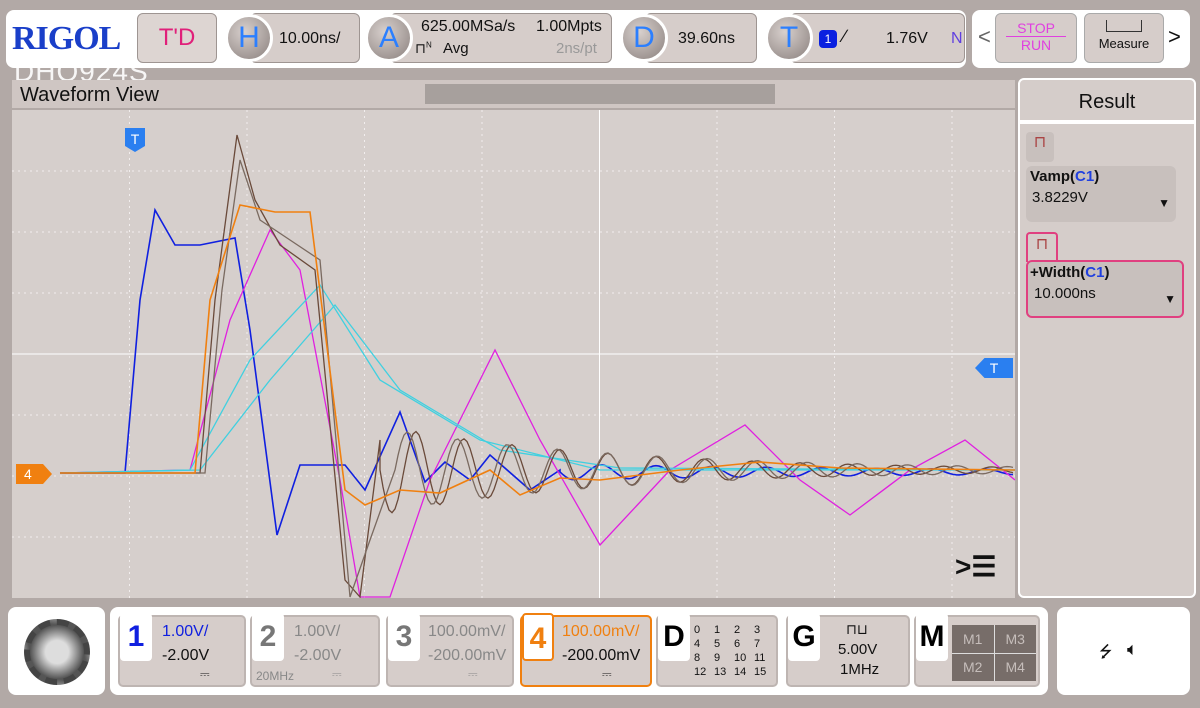 This screenshot has height=708, width=1200. Describe the element at coordinates (697, 644) in the screenshot. I see `digital-bit: 4` at that location.